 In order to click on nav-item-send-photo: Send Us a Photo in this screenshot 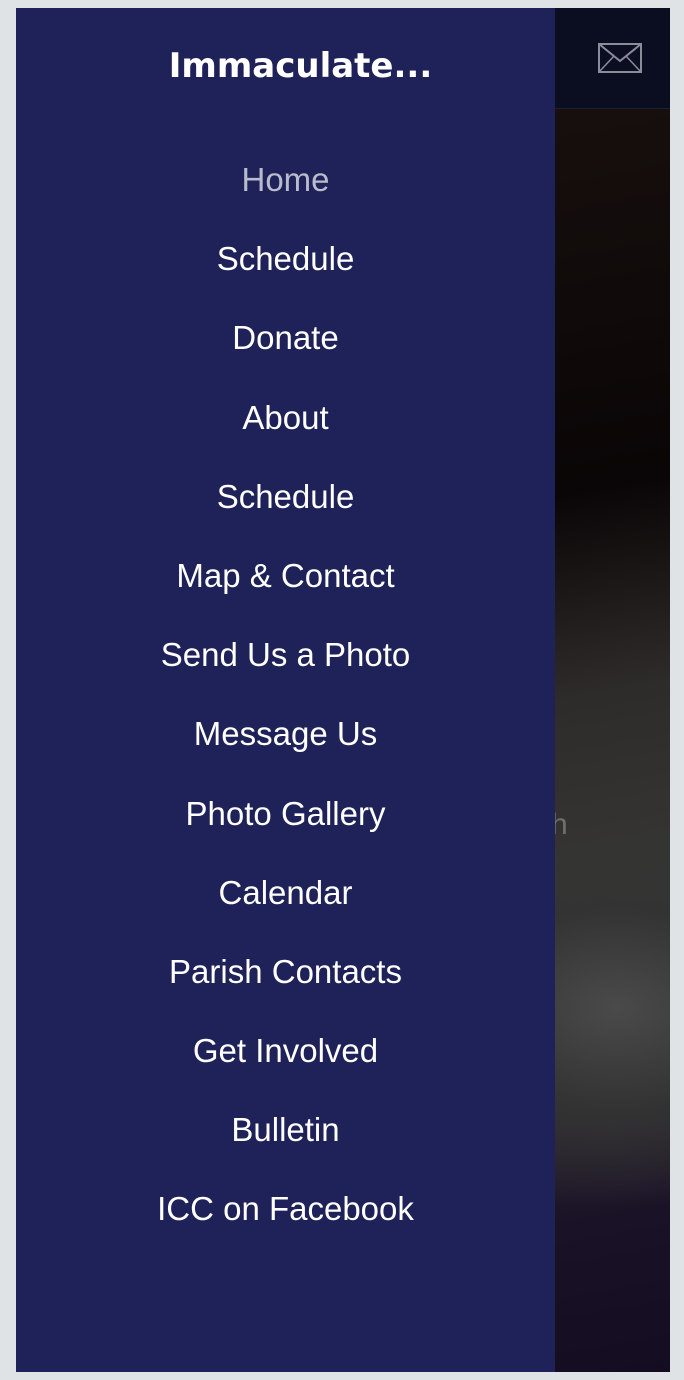, I will do `click(285, 665)`.